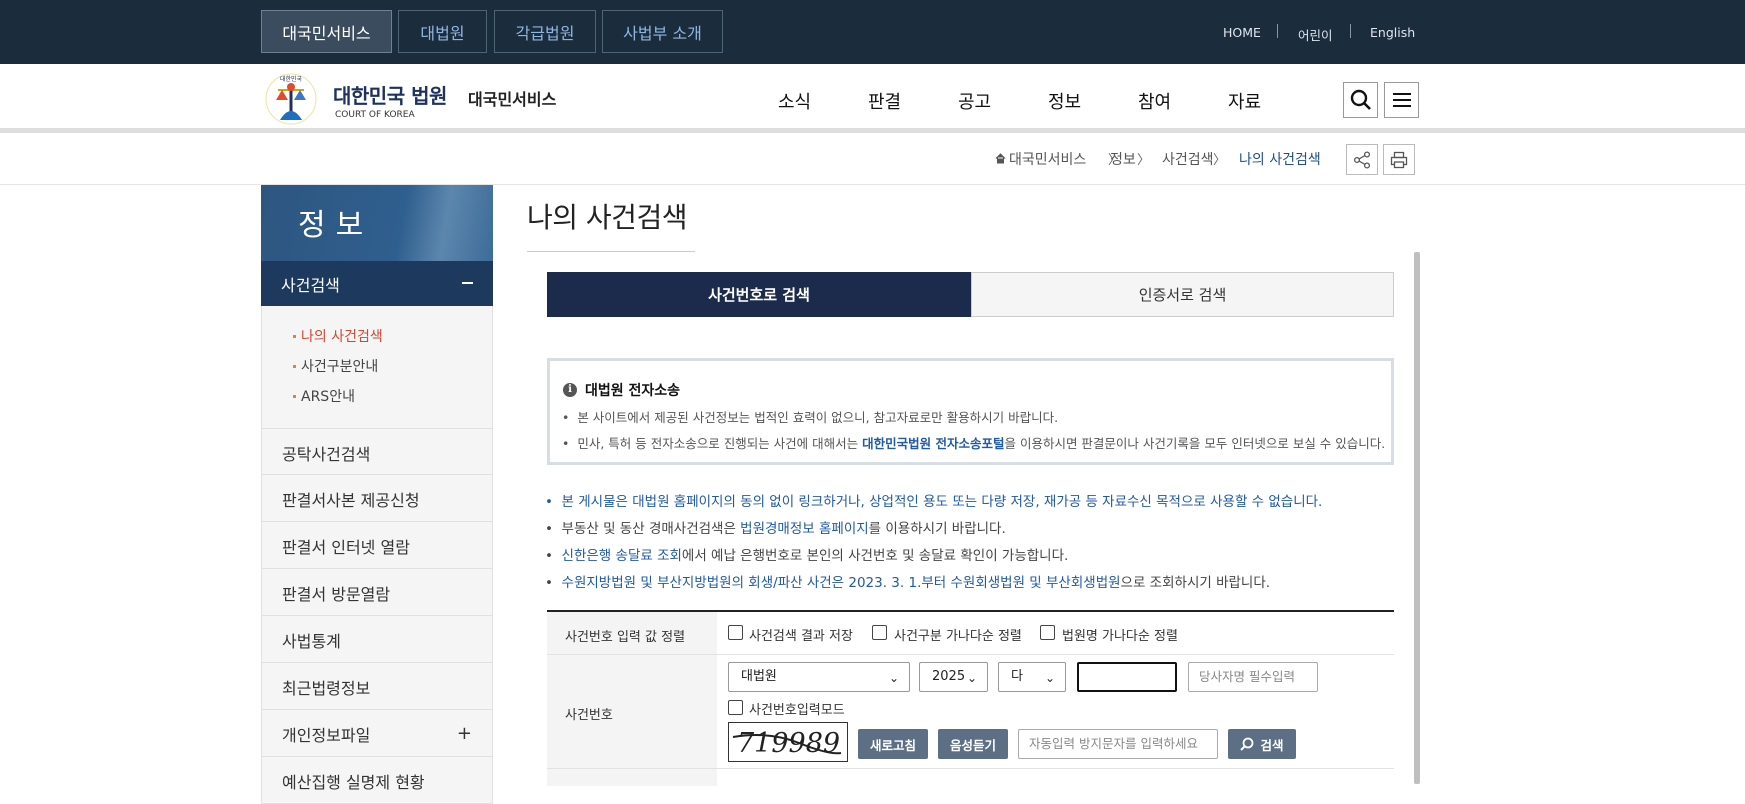 This screenshot has height=804, width=1745. I want to click on menu-button, so click(1401, 100).